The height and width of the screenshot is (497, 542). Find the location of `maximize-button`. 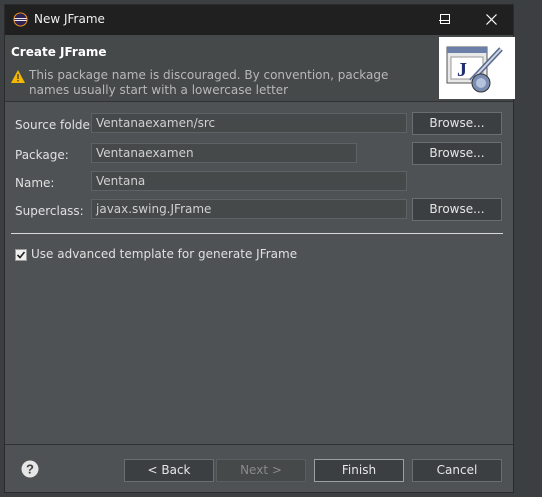

maximize-button is located at coordinates (445, 19).